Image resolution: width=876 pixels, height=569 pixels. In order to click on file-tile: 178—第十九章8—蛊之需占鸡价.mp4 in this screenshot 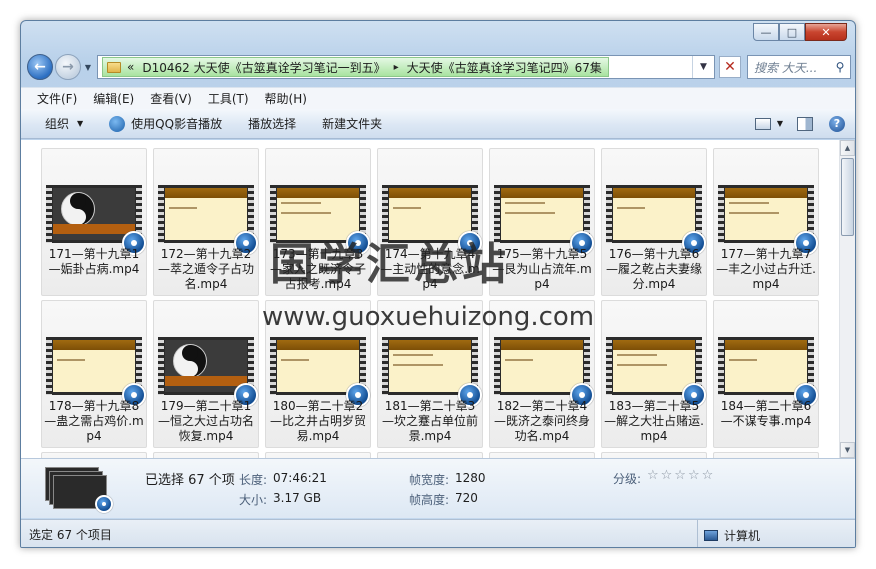, I will do `click(94, 374)`.